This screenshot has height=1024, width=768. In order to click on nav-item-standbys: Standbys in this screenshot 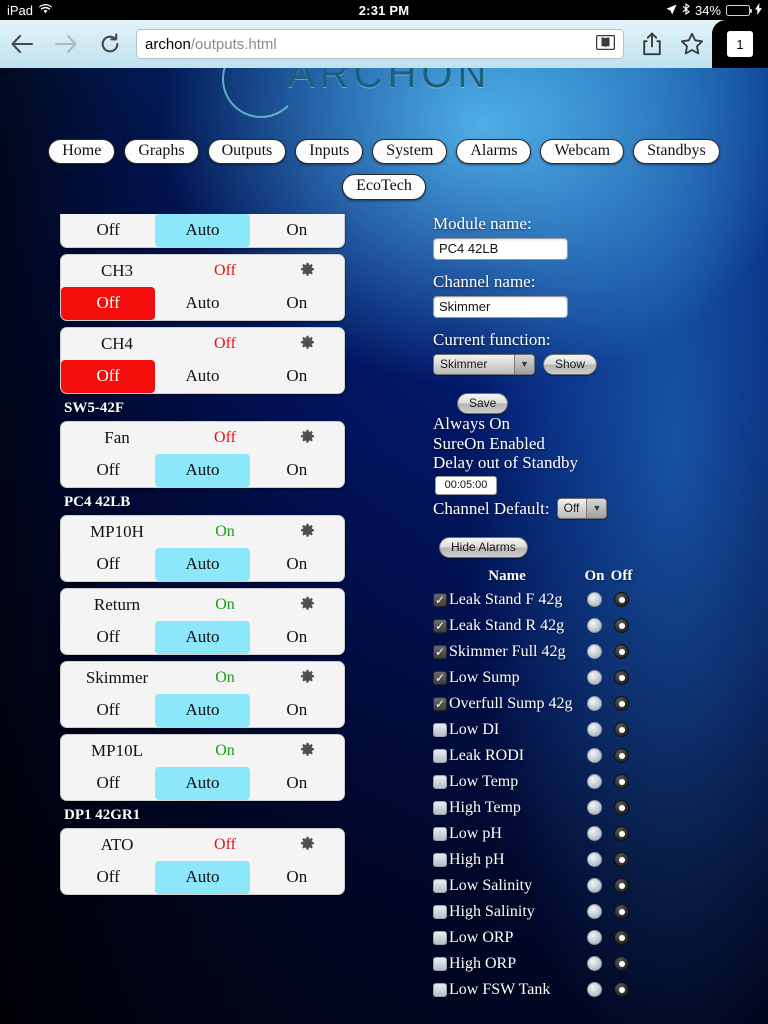, I will do `click(676, 152)`.